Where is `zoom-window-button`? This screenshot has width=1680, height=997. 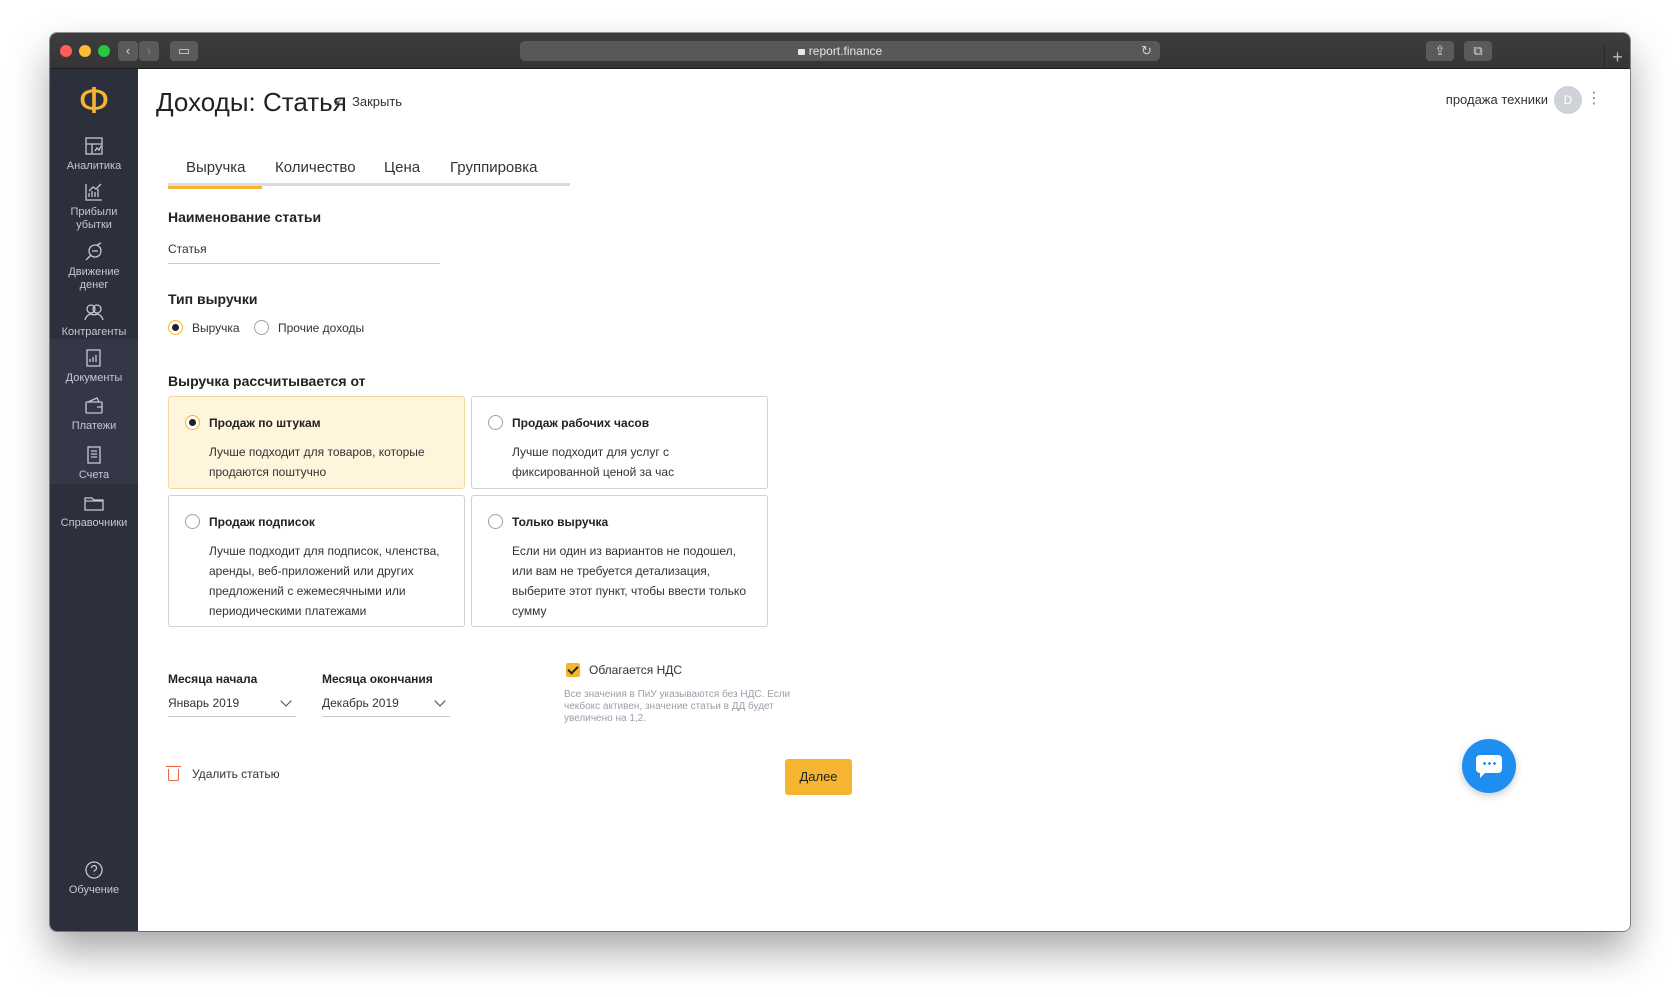 zoom-window-button is located at coordinates (104, 51).